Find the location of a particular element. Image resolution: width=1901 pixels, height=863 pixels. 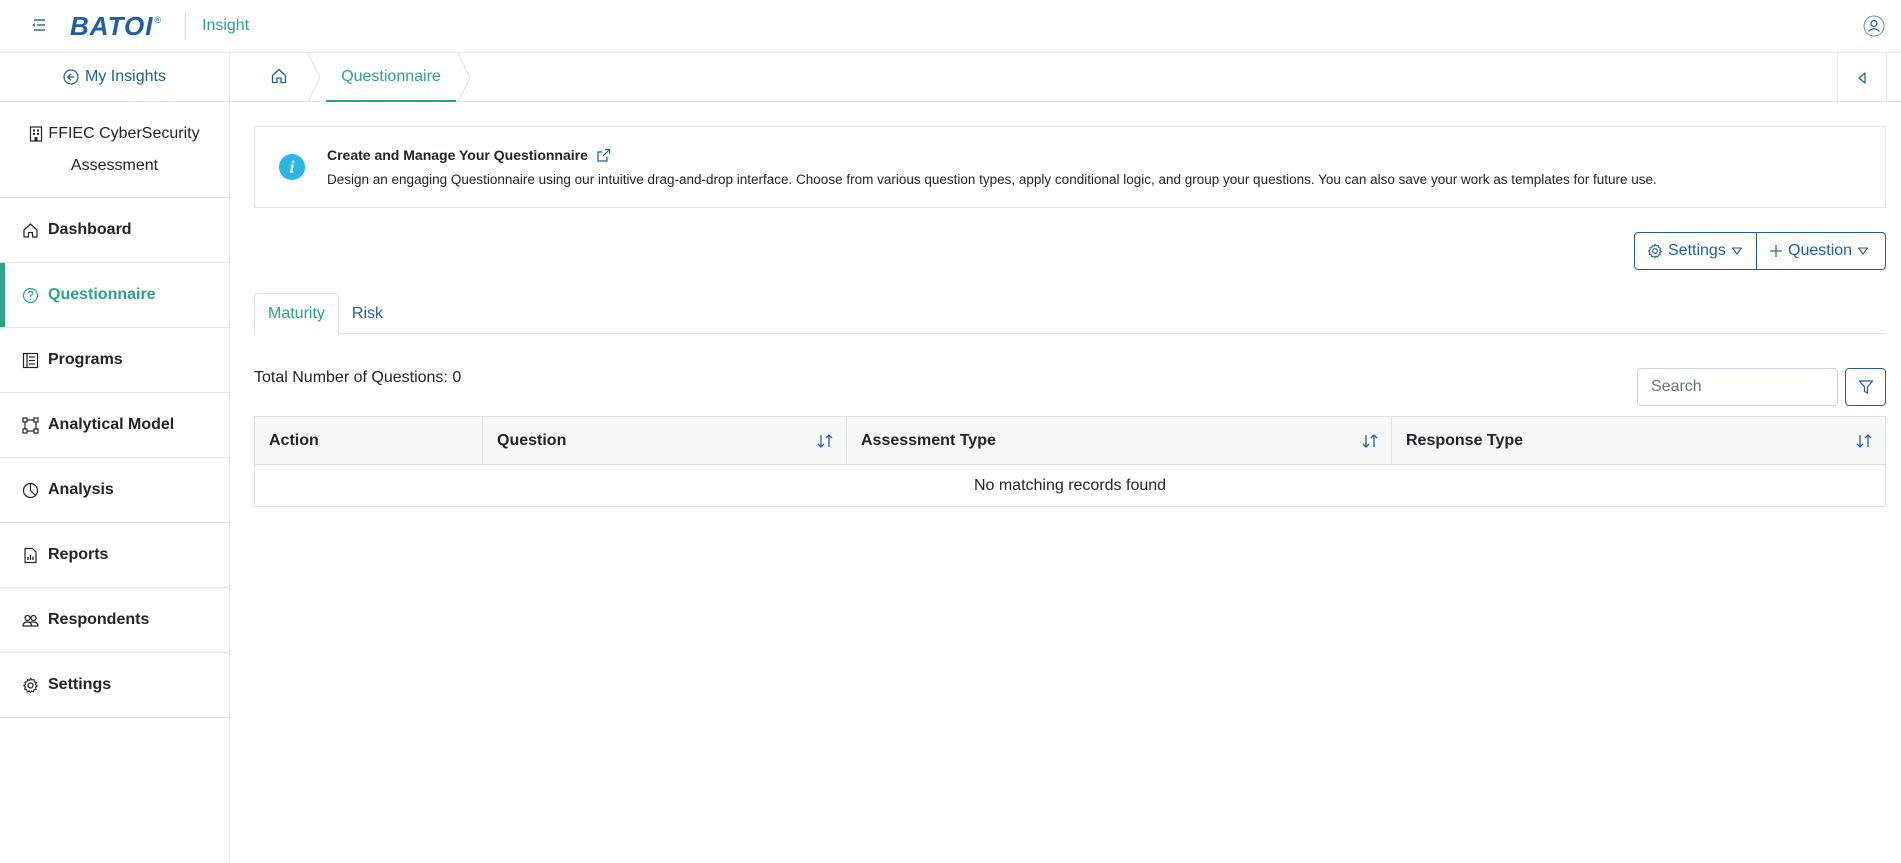

question-circle-icon is located at coordinates (30, 295).